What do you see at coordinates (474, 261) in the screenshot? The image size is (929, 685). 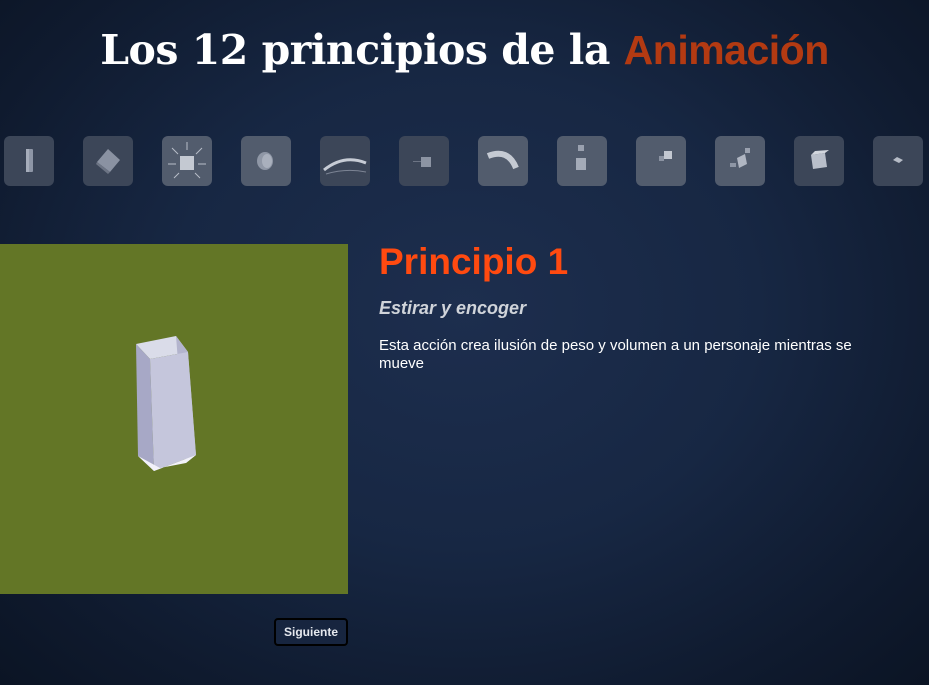 I see `principle-heading: Principio 1` at bounding box center [474, 261].